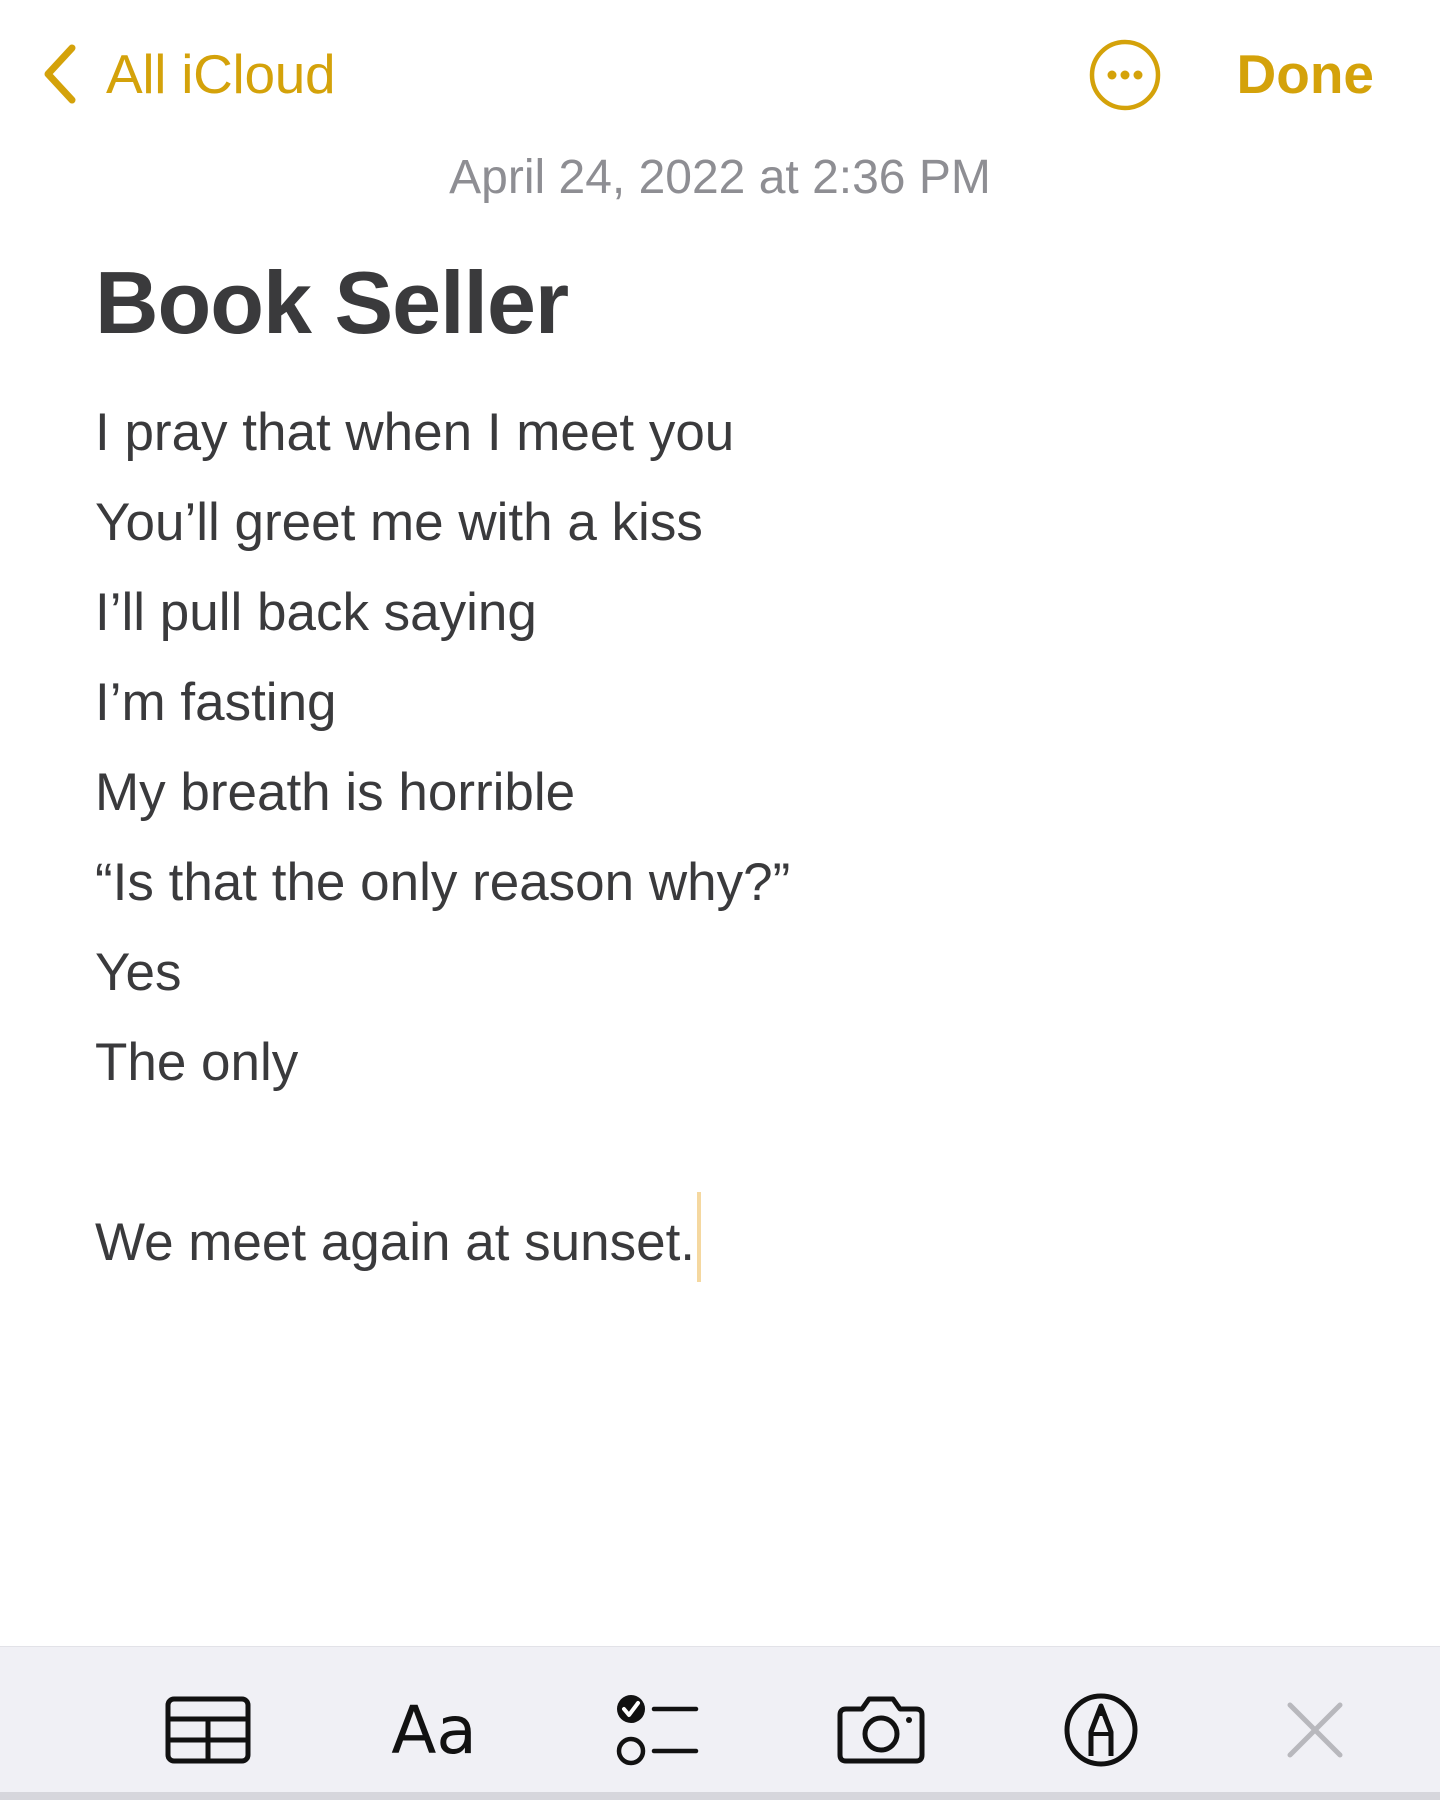 The image size is (1440, 1800). What do you see at coordinates (399, 522) in the screenshot?
I see `note-line: You’ll greet me with a kiss` at bounding box center [399, 522].